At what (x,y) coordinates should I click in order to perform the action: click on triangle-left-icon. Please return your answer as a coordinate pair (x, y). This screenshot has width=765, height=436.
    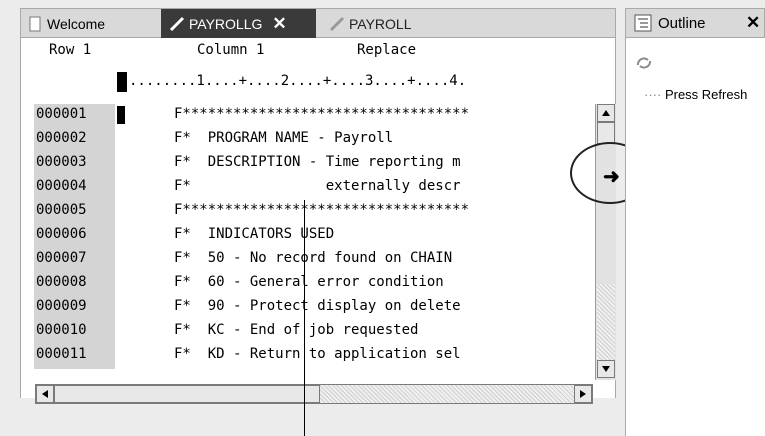
    Looking at the image, I should click on (45, 394).